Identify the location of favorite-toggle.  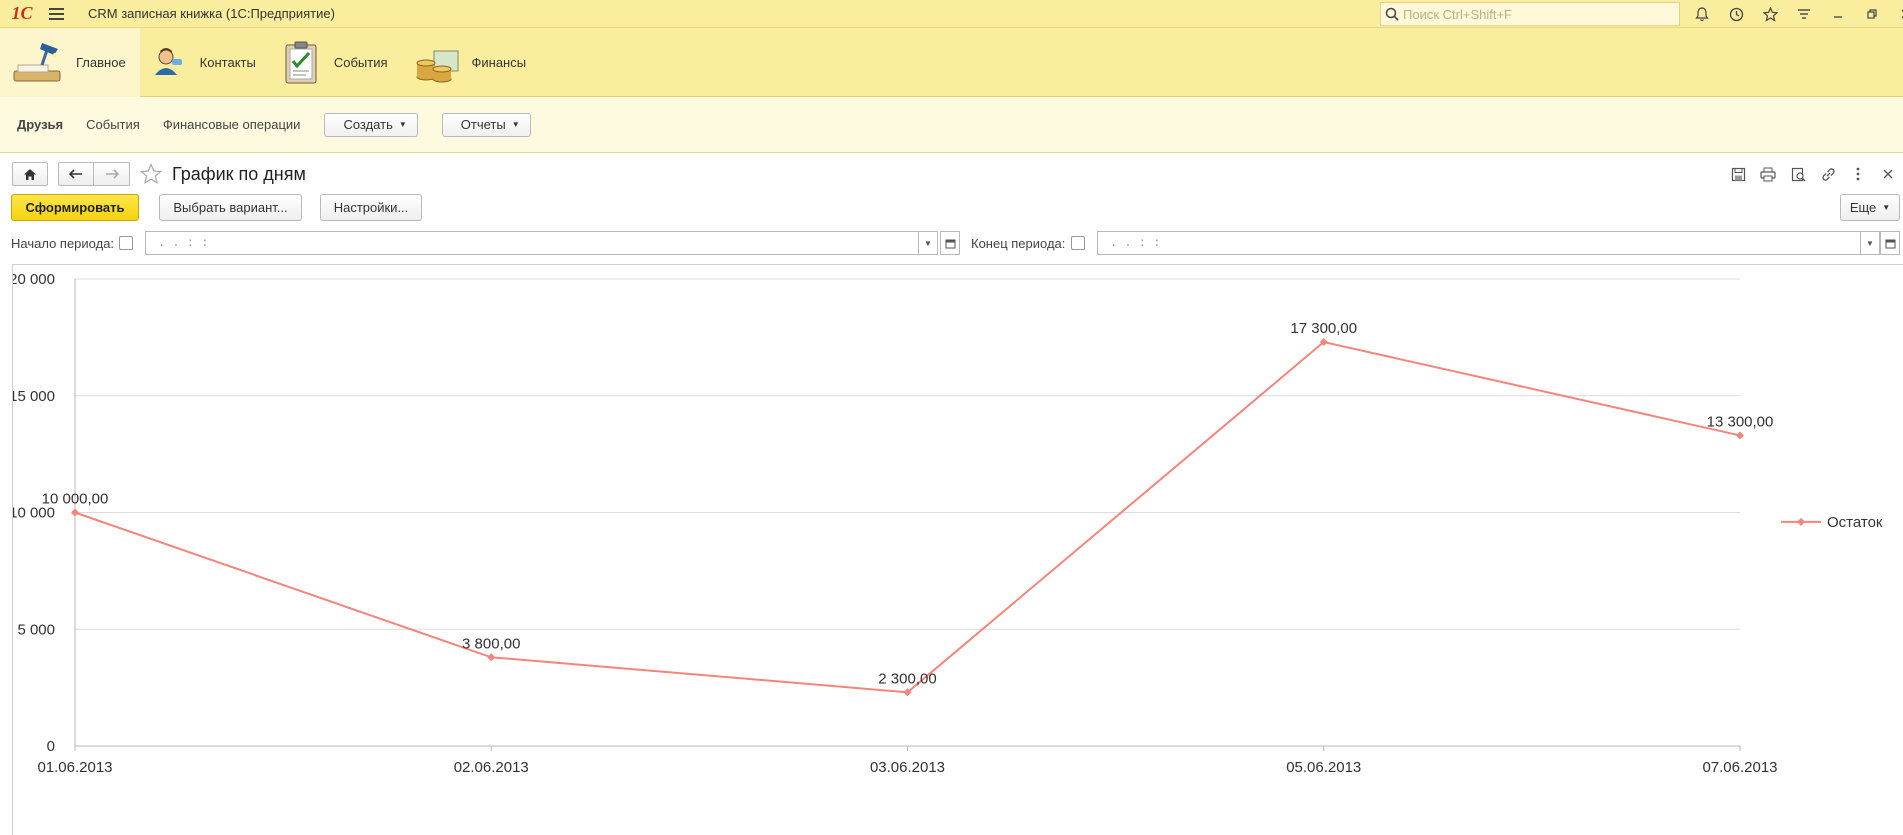
(151, 174).